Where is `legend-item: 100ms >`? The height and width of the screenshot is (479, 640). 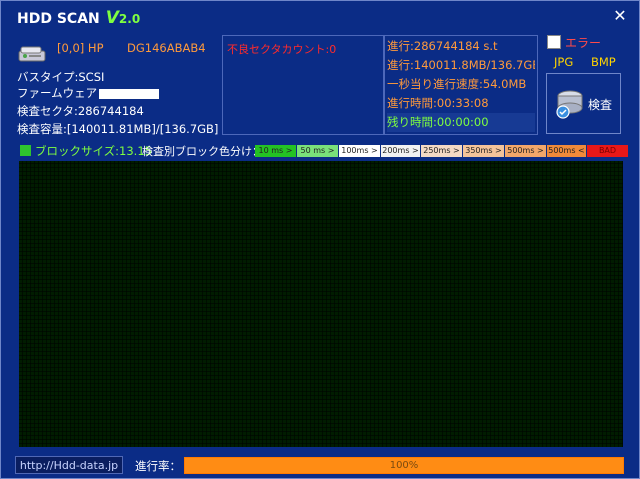
legend-item: 100ms > is located at coordinates (360, 151).